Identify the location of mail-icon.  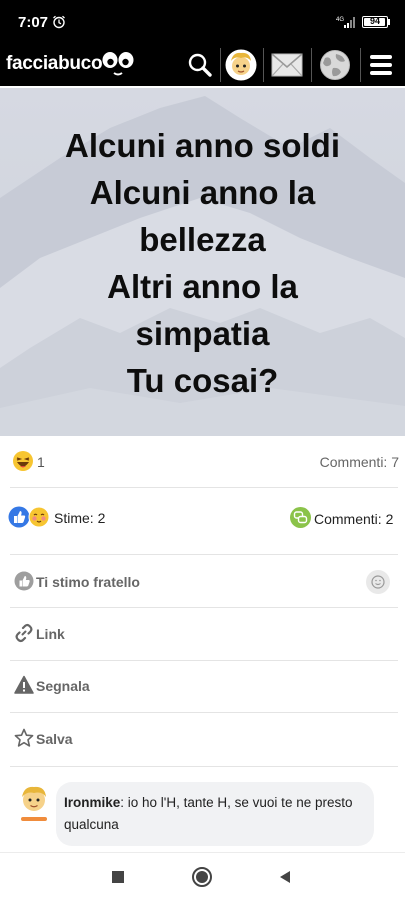
(287, 65).